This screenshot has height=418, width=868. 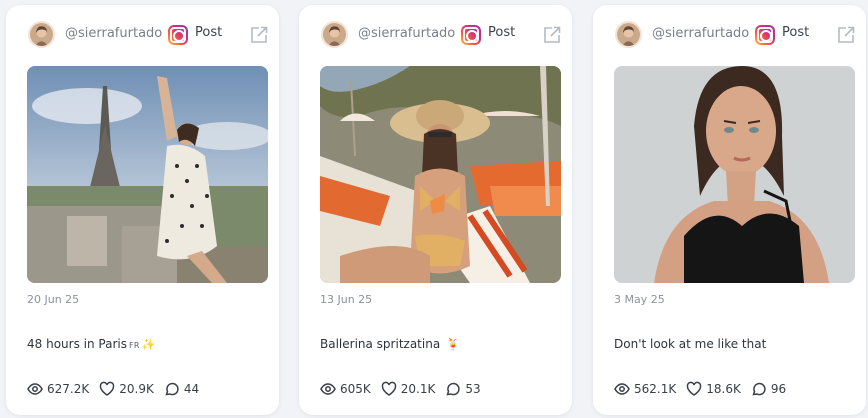 I want to click on likes-stat: 18.6K, so click(x=713, y=389).